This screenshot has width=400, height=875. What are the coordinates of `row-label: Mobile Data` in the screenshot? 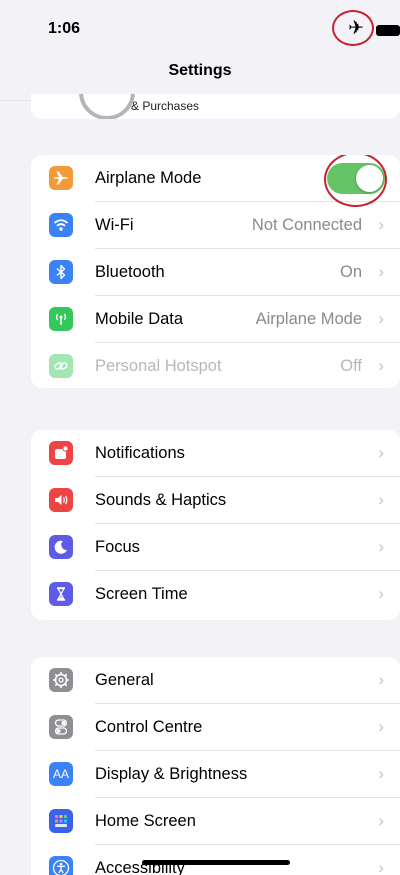 It's located at (139, 319).